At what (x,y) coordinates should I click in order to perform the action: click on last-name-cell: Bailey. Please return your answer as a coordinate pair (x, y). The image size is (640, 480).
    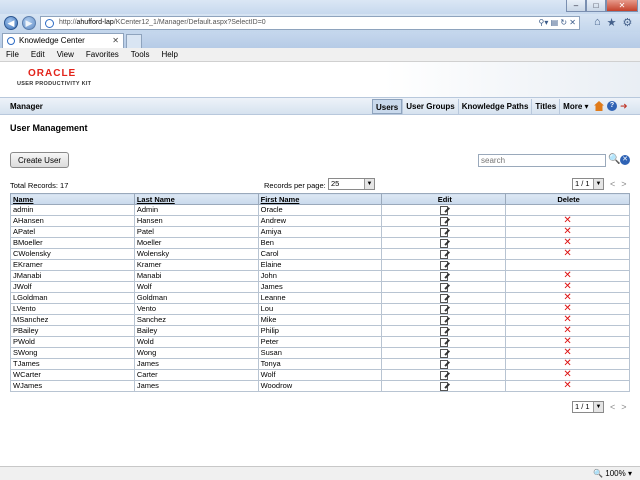
    Looking at the image, I should click on (196, 331).